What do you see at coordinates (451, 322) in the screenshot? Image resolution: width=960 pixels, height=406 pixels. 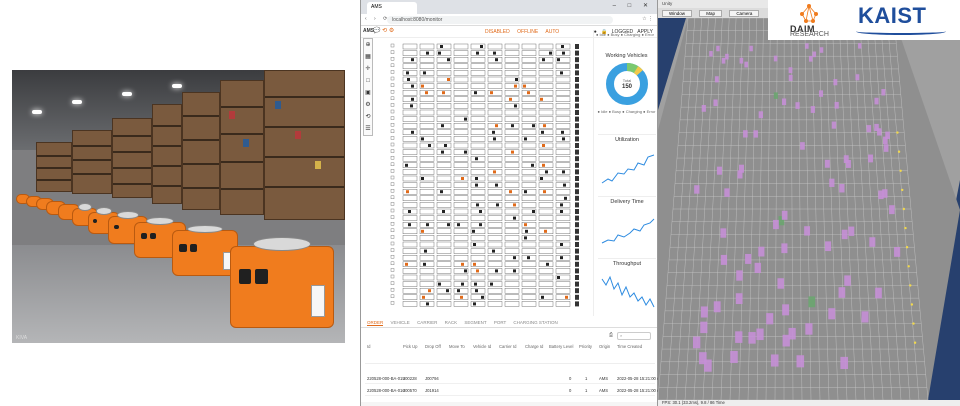 I see `tab-rack: RACK` at bounding box center [451, 322].